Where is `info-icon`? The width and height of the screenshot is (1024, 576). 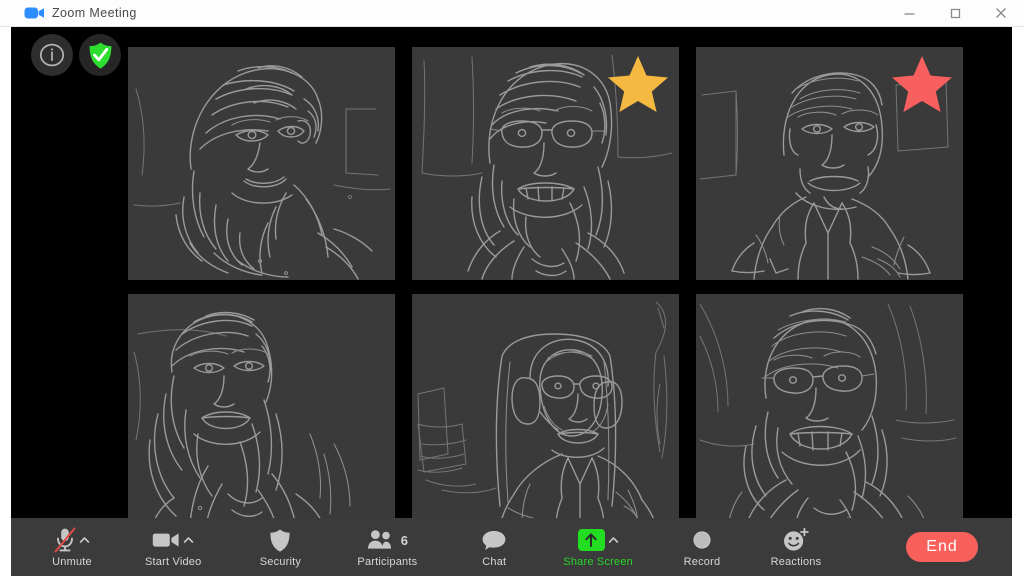
info-icon is located at coordinates (52, 55).